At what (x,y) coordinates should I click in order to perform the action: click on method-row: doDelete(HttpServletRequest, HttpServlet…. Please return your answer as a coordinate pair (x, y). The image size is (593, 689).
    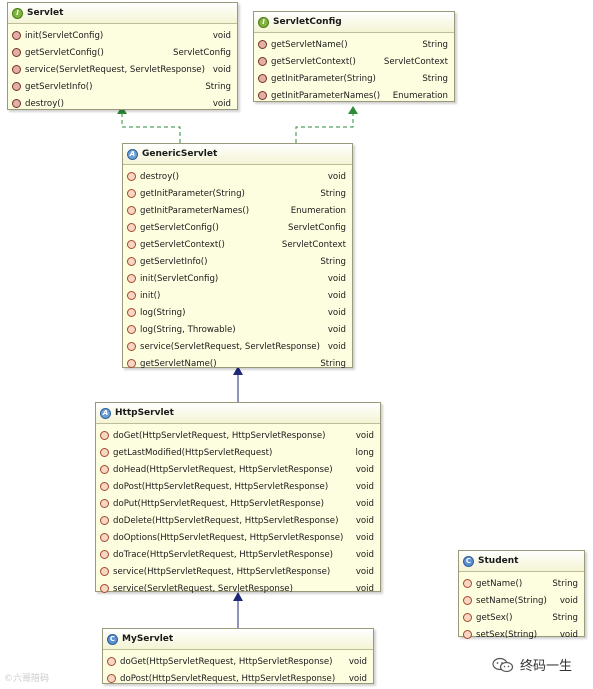
    Looking at the image, I should click on (238, 520).